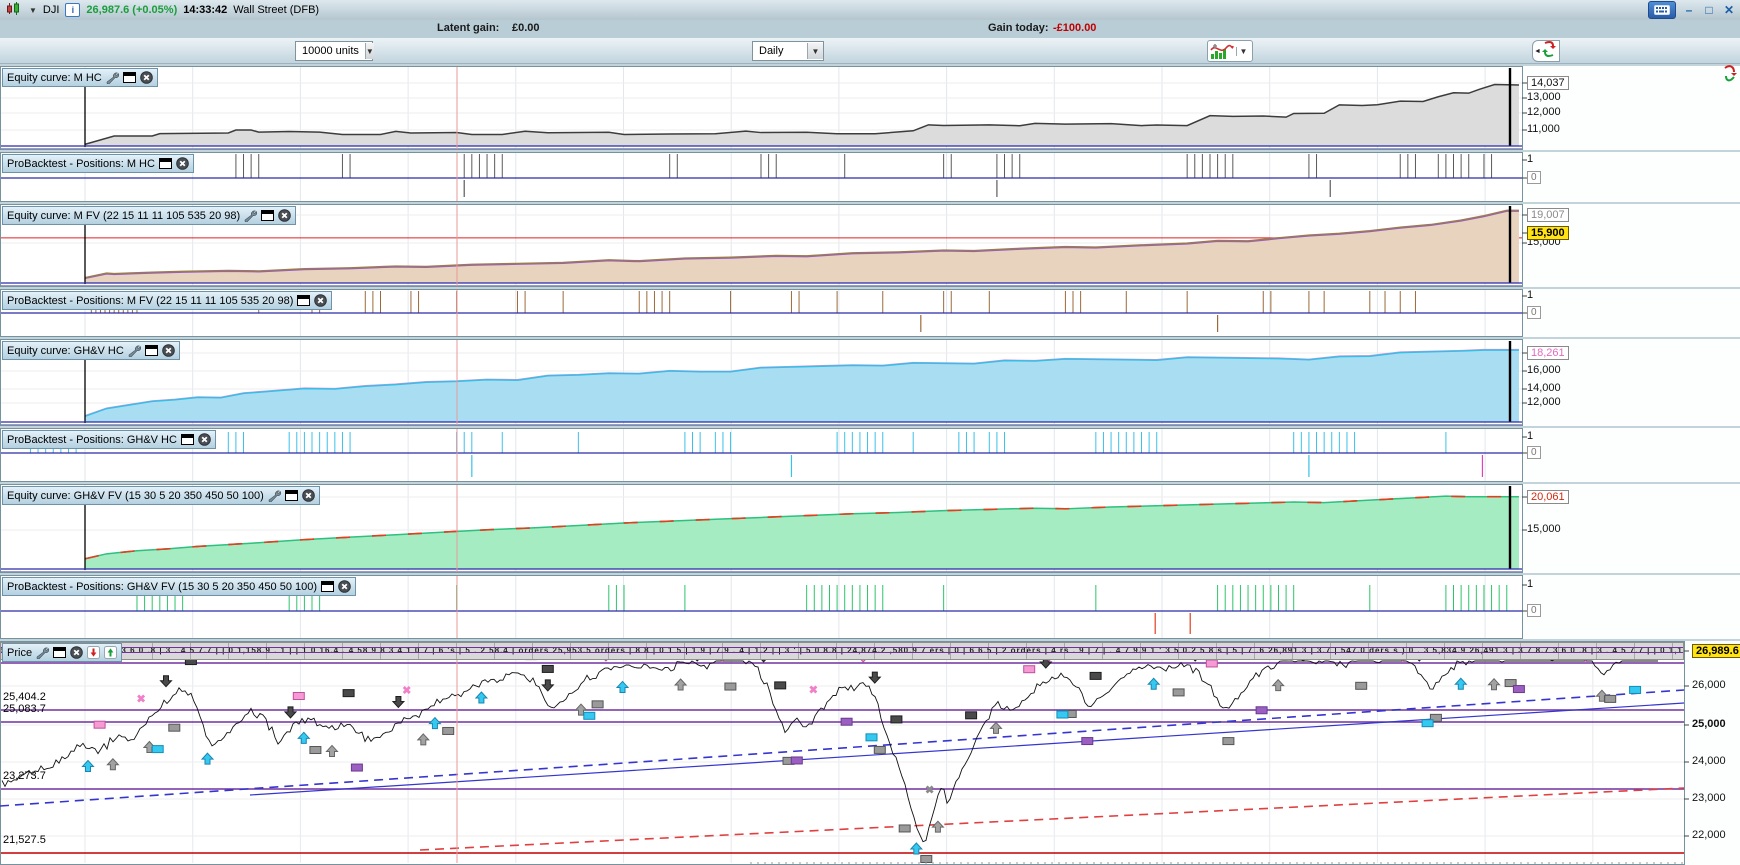 Image resolution: width=1740 pixels, height=865 pixels. I want to click on positions-axis-label-1-1: 0, so click(1534, 177).